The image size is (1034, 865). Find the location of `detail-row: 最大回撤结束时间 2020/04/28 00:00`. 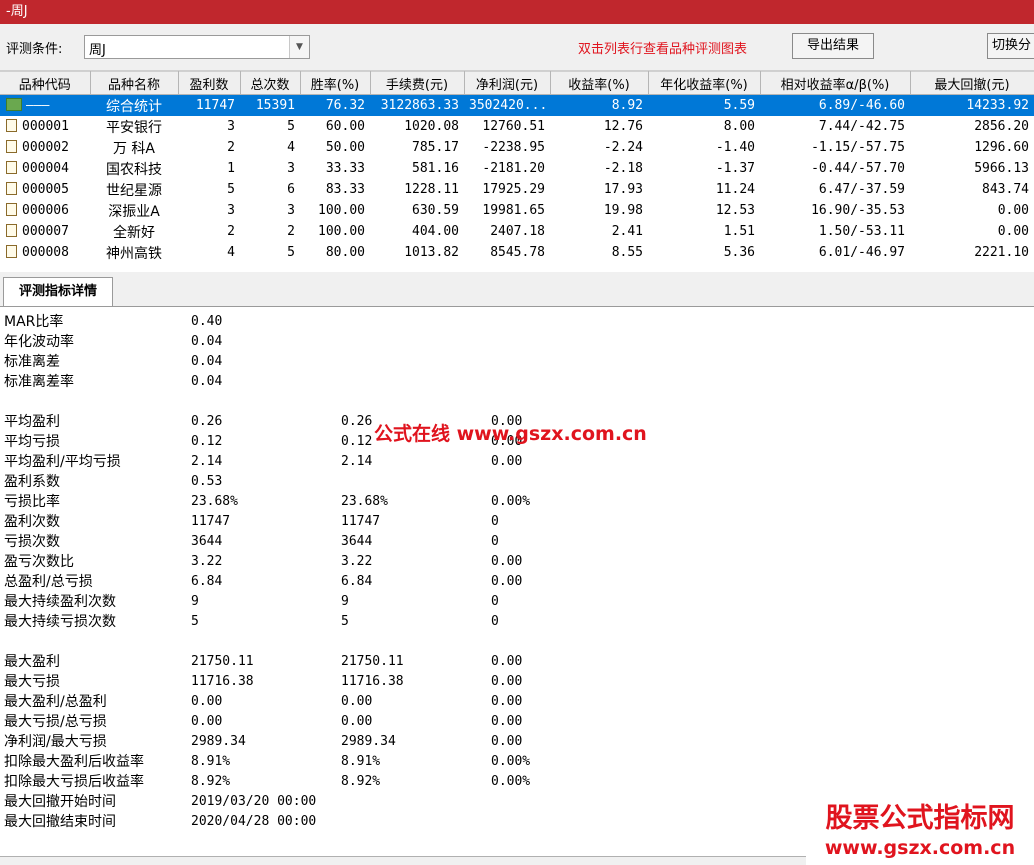

detail-row: 最大回撤结束时间 2020/04/28 00:00 is located at coordinates (350, 822).